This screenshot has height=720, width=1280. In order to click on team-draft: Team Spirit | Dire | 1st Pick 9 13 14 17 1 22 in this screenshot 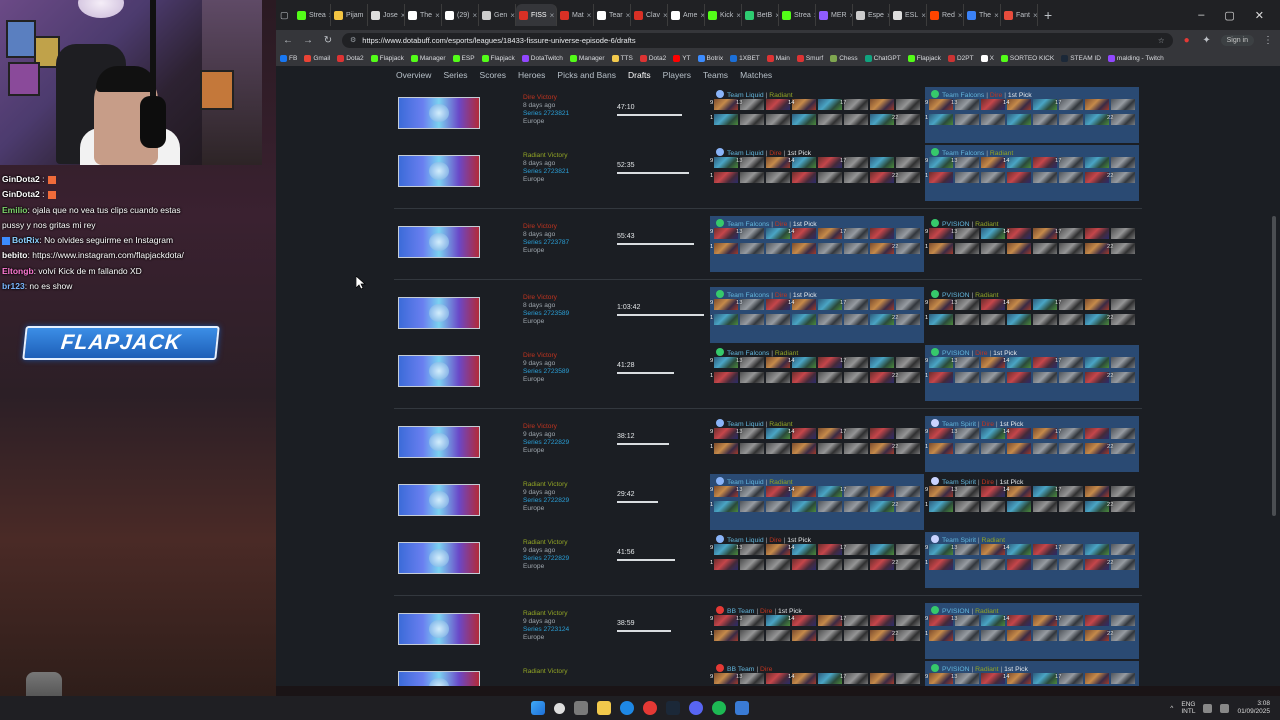, I will do `click(1032, 502)`.